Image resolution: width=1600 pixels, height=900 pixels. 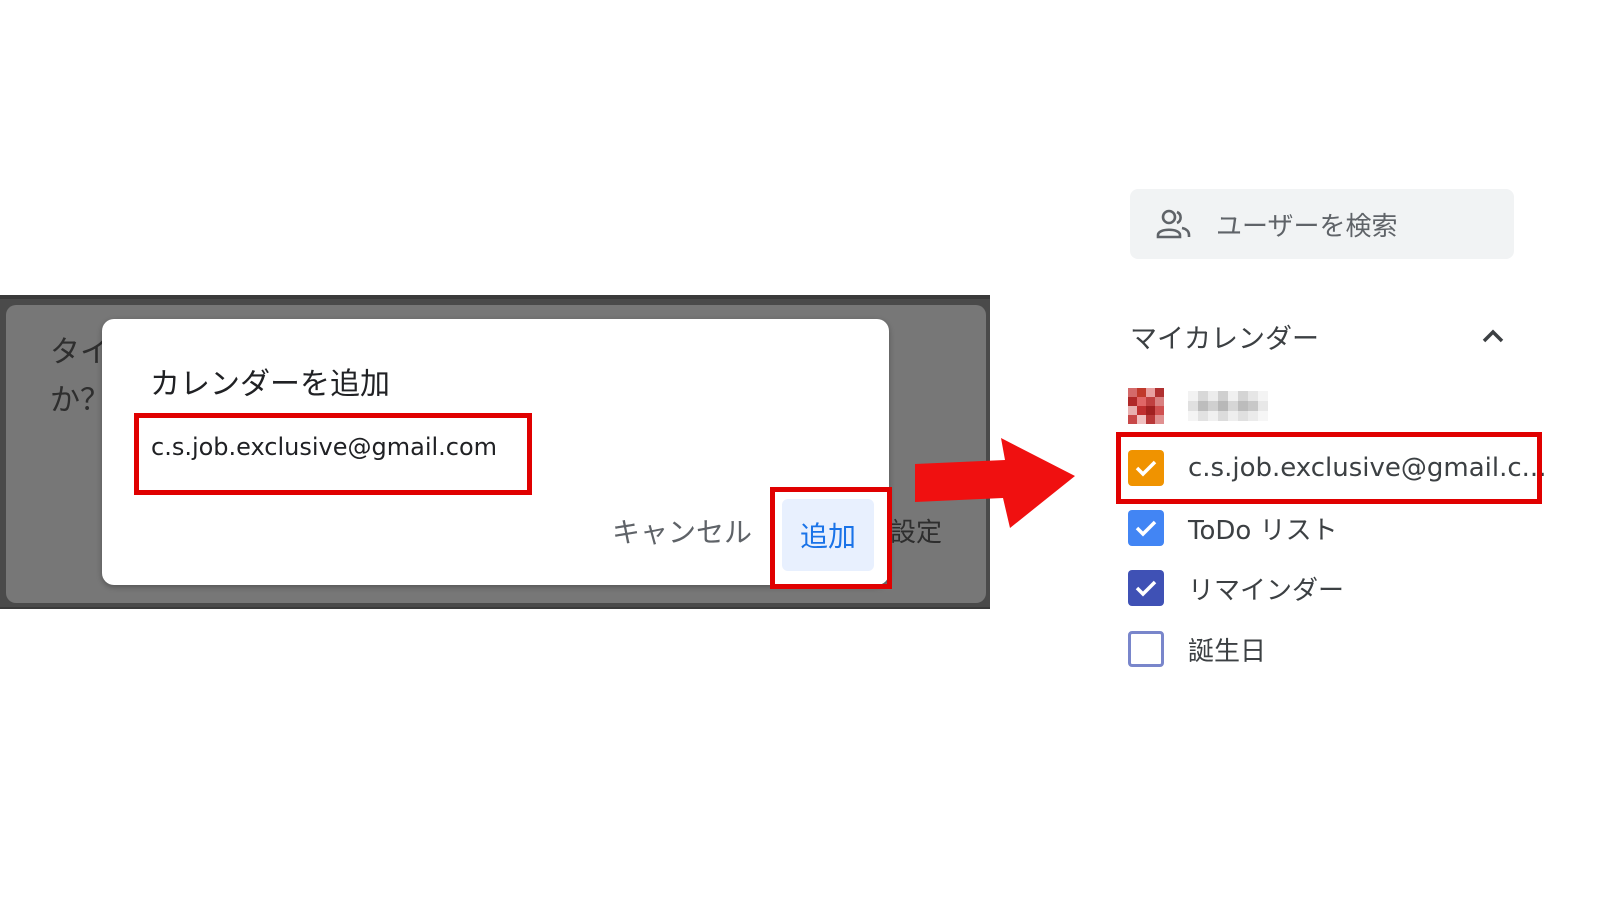 What do you see at coordinates (995, 483) in the screenshot?
I see `right-arrow-icon` at bounding box center [995, 483].